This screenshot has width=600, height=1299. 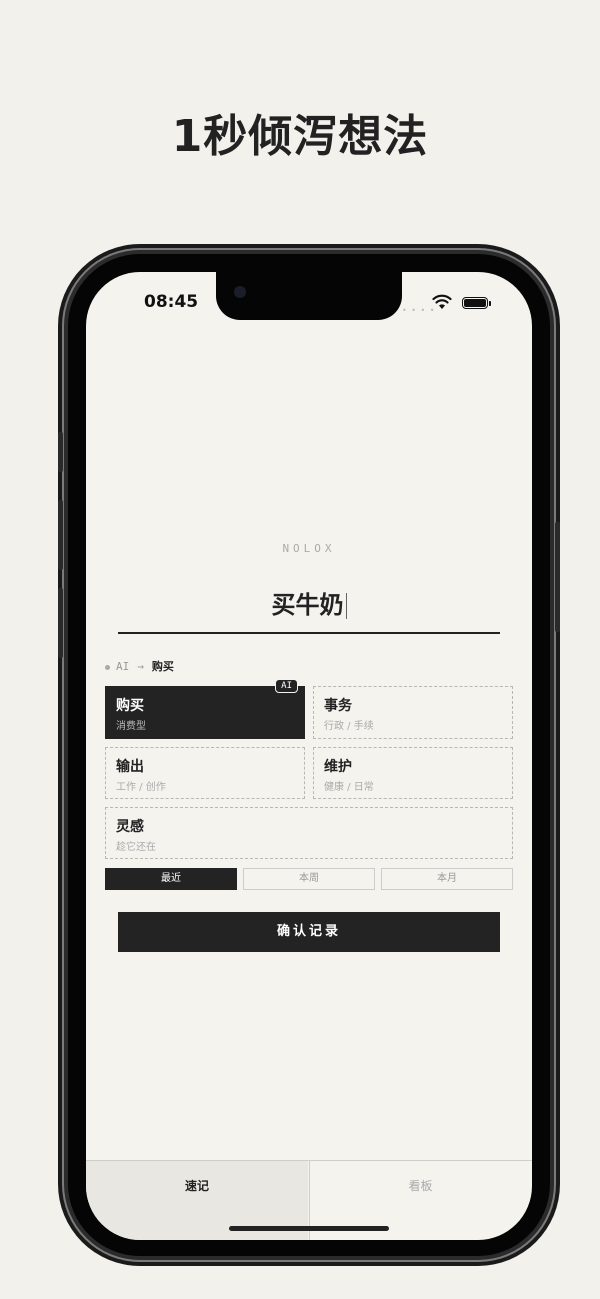 What do you see at coordinates (349, 787) in the screenshot?
I see `category-subtitle: 健康 / 日常` at bounding box center [349, 787].